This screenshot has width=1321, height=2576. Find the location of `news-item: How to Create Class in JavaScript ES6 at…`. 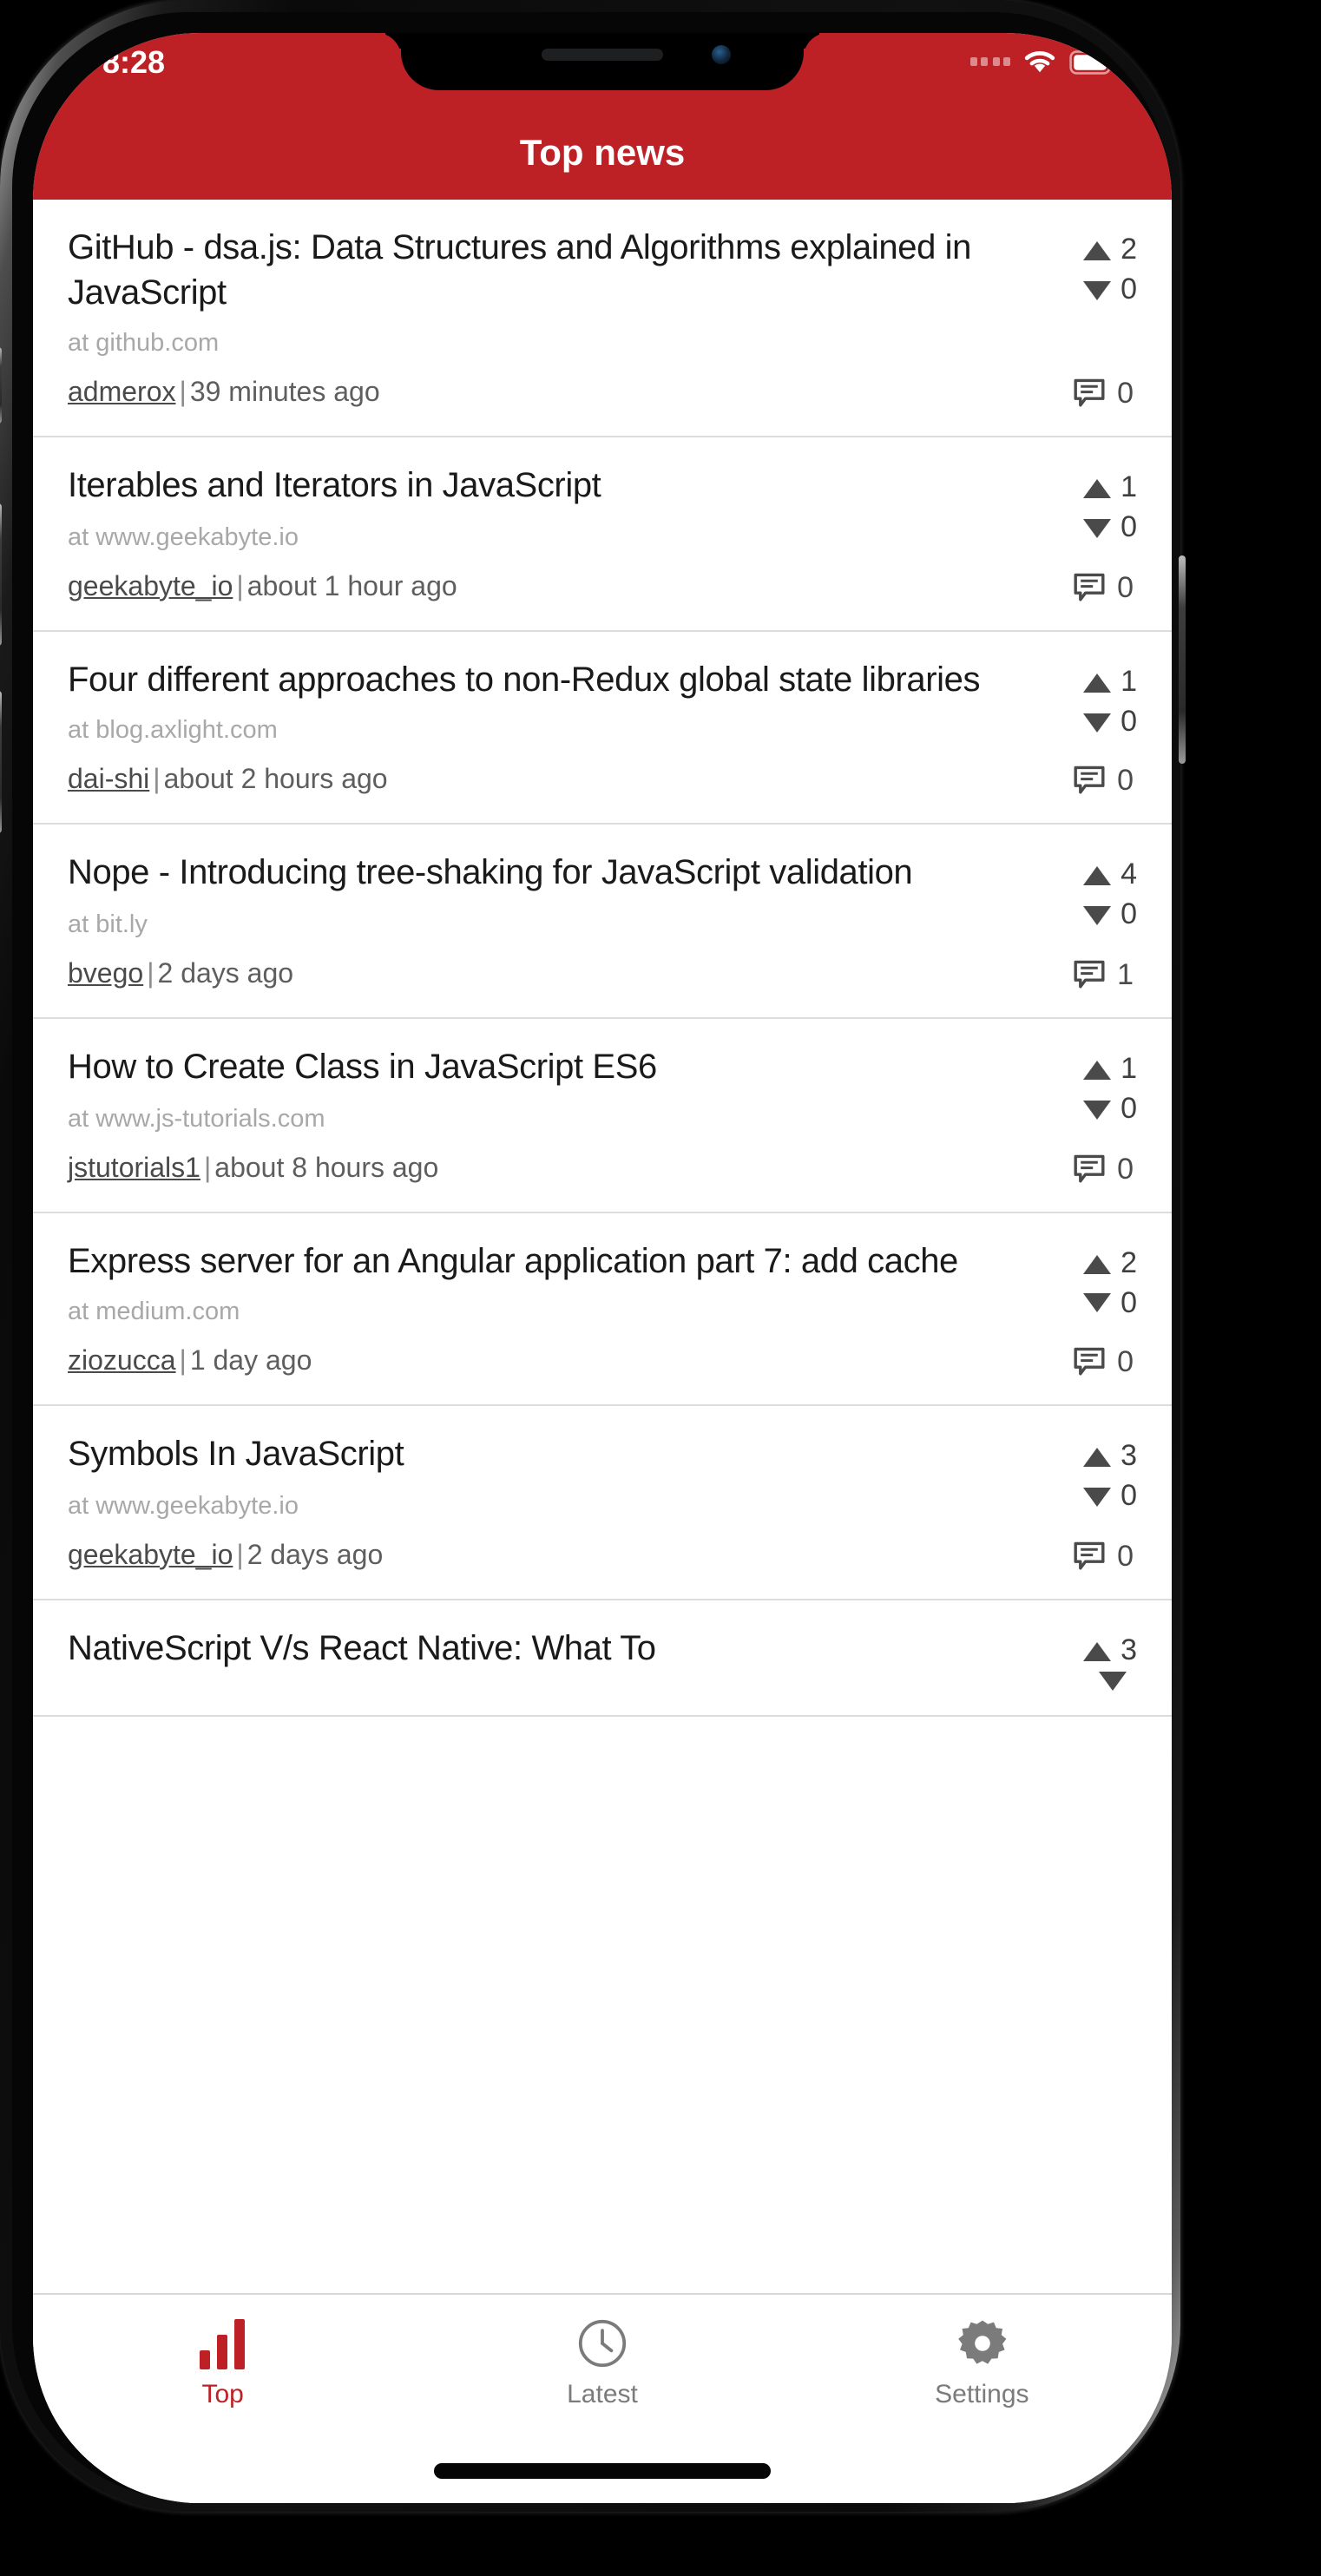

news-item: How to Create Class in JavaScript ES6 at… is located at coordinates (602, 1115).